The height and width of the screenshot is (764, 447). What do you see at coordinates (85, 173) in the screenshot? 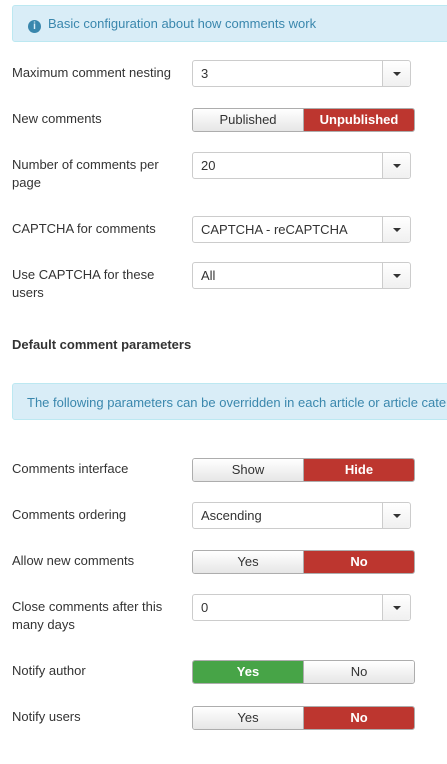
I see `label-comments-per-page: Number of comments per page` at bounding box center [85, 173].